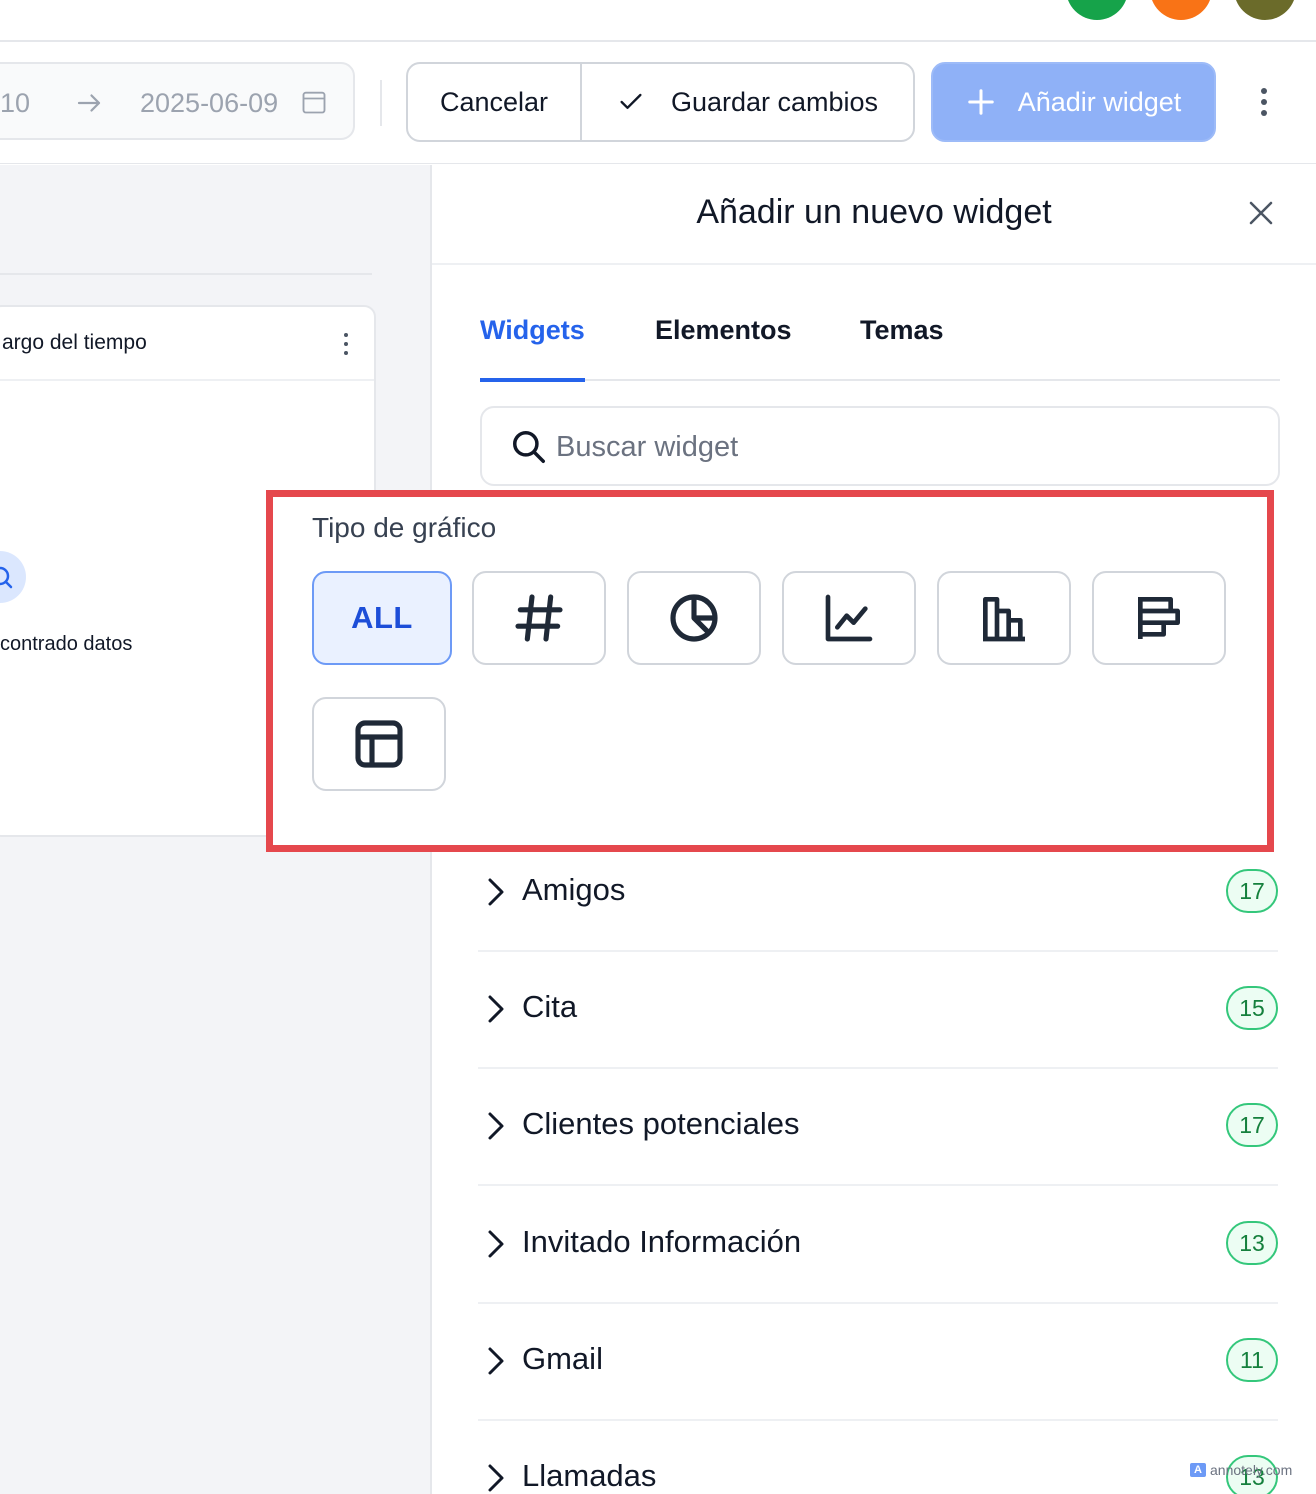 This screenshot has width=1316, height=1494. Describe the element at coordinates (774, 101) in the screenshot. I see `save-label: Guardar cambios` at that location.